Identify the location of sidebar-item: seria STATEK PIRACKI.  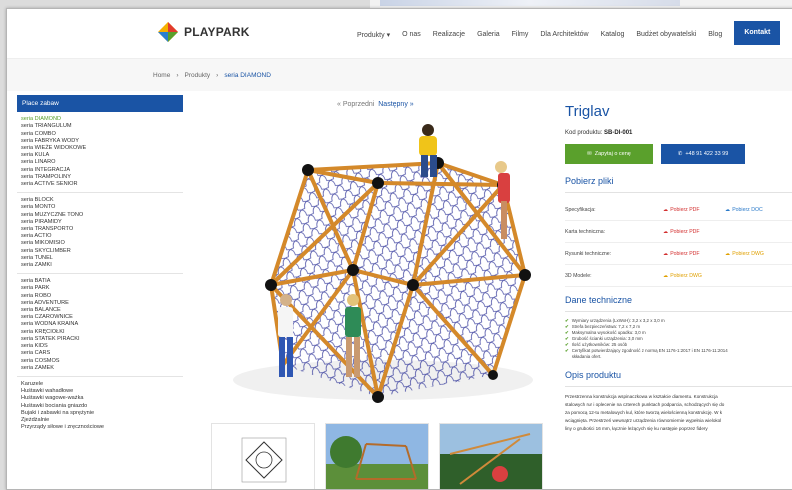
(102, 339).